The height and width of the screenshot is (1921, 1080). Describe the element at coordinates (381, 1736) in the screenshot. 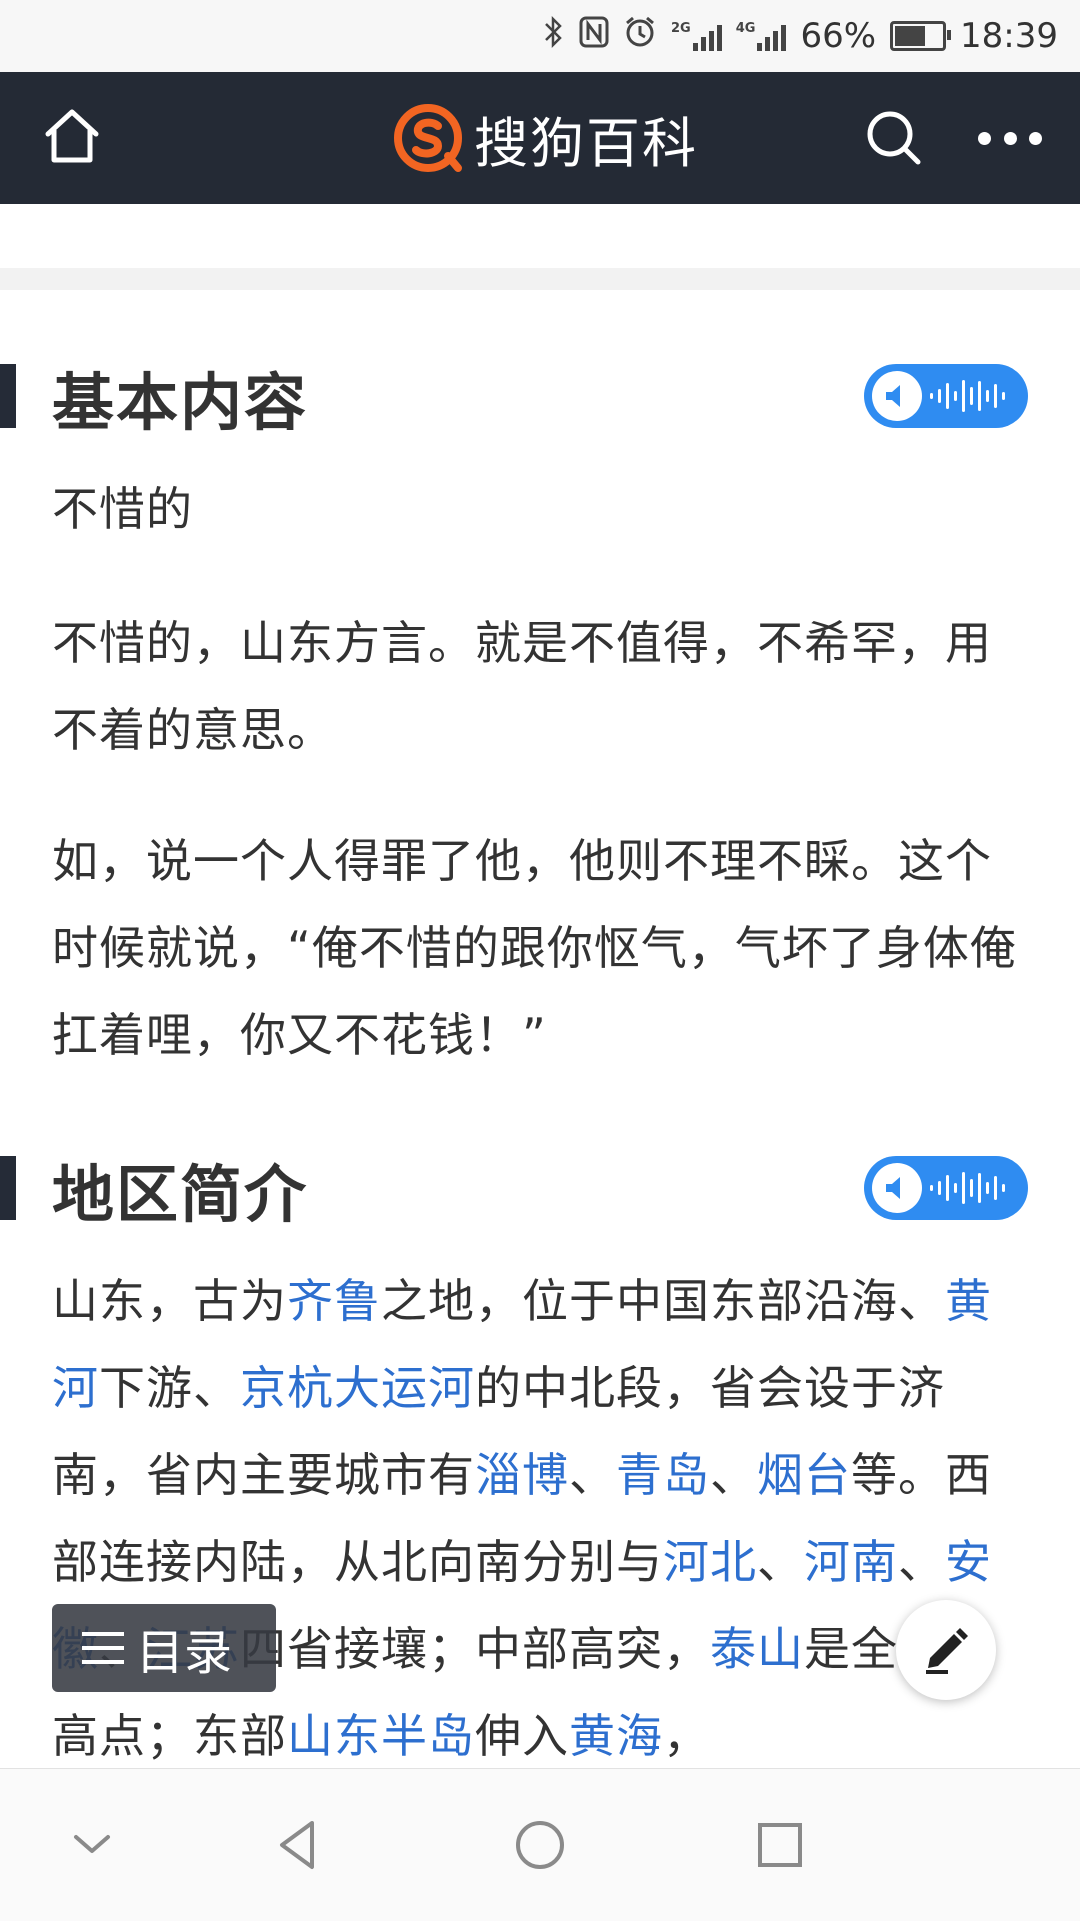

I see `link-shandong-peninsula: 山东半岛` at that location.